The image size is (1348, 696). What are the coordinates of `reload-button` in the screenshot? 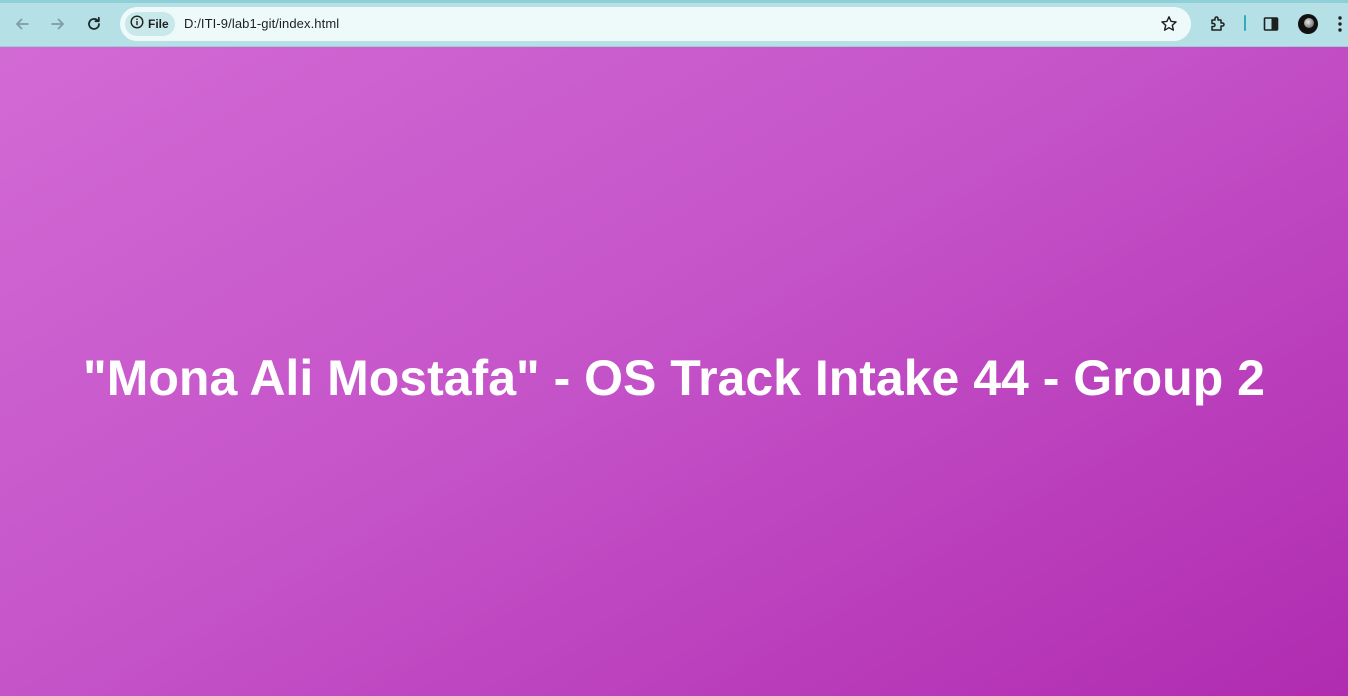 It's located at (94, 24).